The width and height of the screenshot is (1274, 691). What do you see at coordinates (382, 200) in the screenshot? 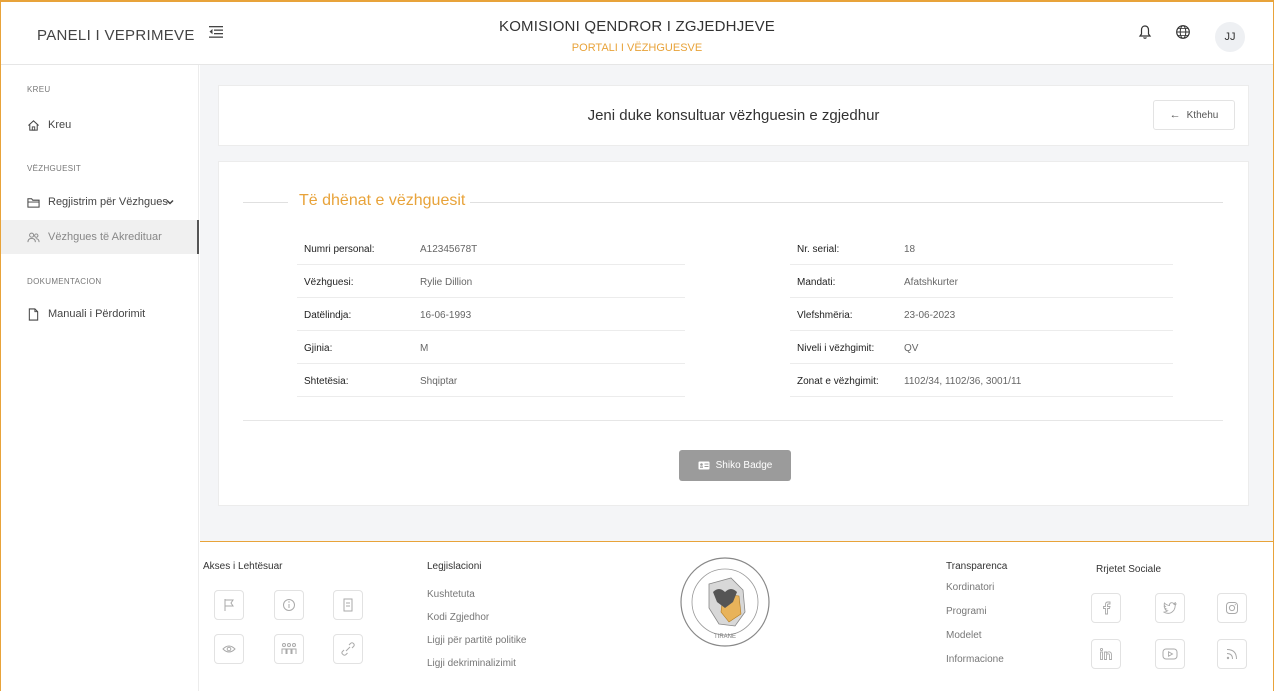
I see `section-title: Të dhënat e vëzhguesit` at bounding box center [382, 200].